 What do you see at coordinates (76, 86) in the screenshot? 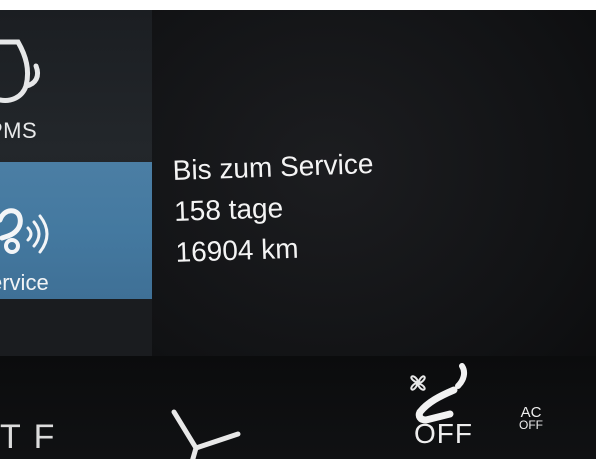
I see `sidebar-item-tpms: PMS` at bounding box center [76, 86].